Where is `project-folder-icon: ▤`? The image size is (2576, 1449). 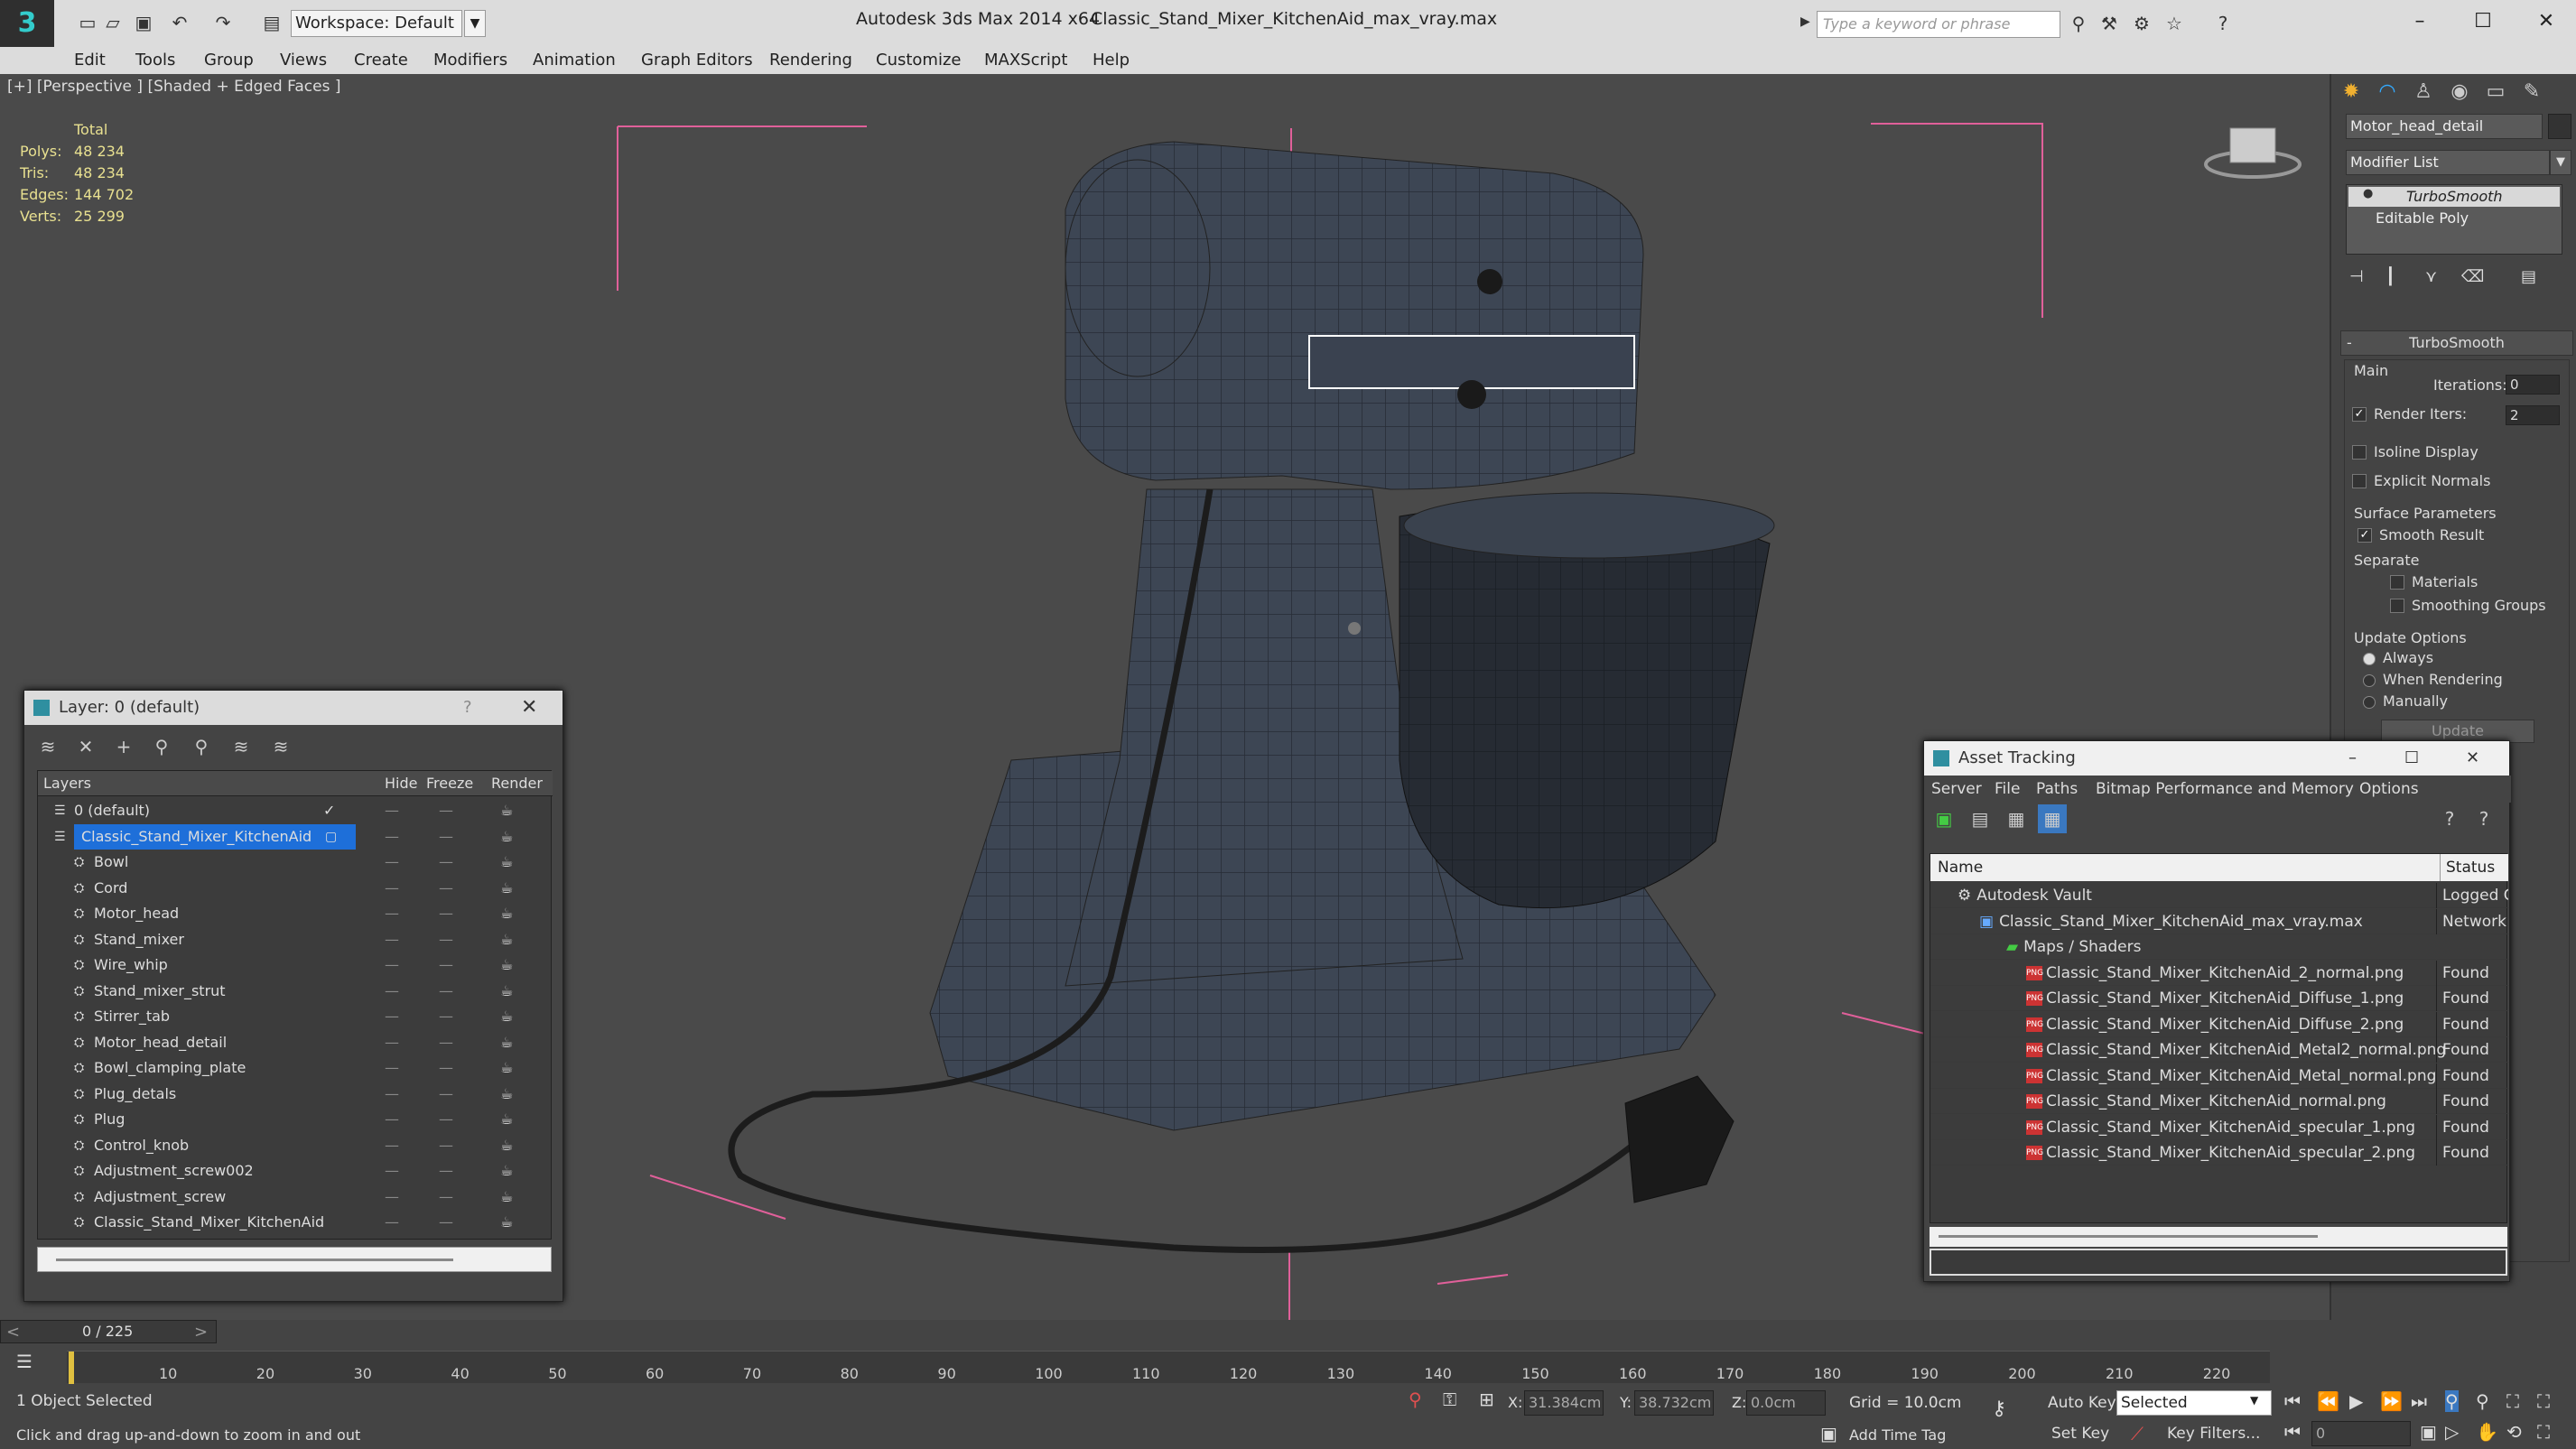 project-folder-icon: ▤ is located at coordinates (272, 22).